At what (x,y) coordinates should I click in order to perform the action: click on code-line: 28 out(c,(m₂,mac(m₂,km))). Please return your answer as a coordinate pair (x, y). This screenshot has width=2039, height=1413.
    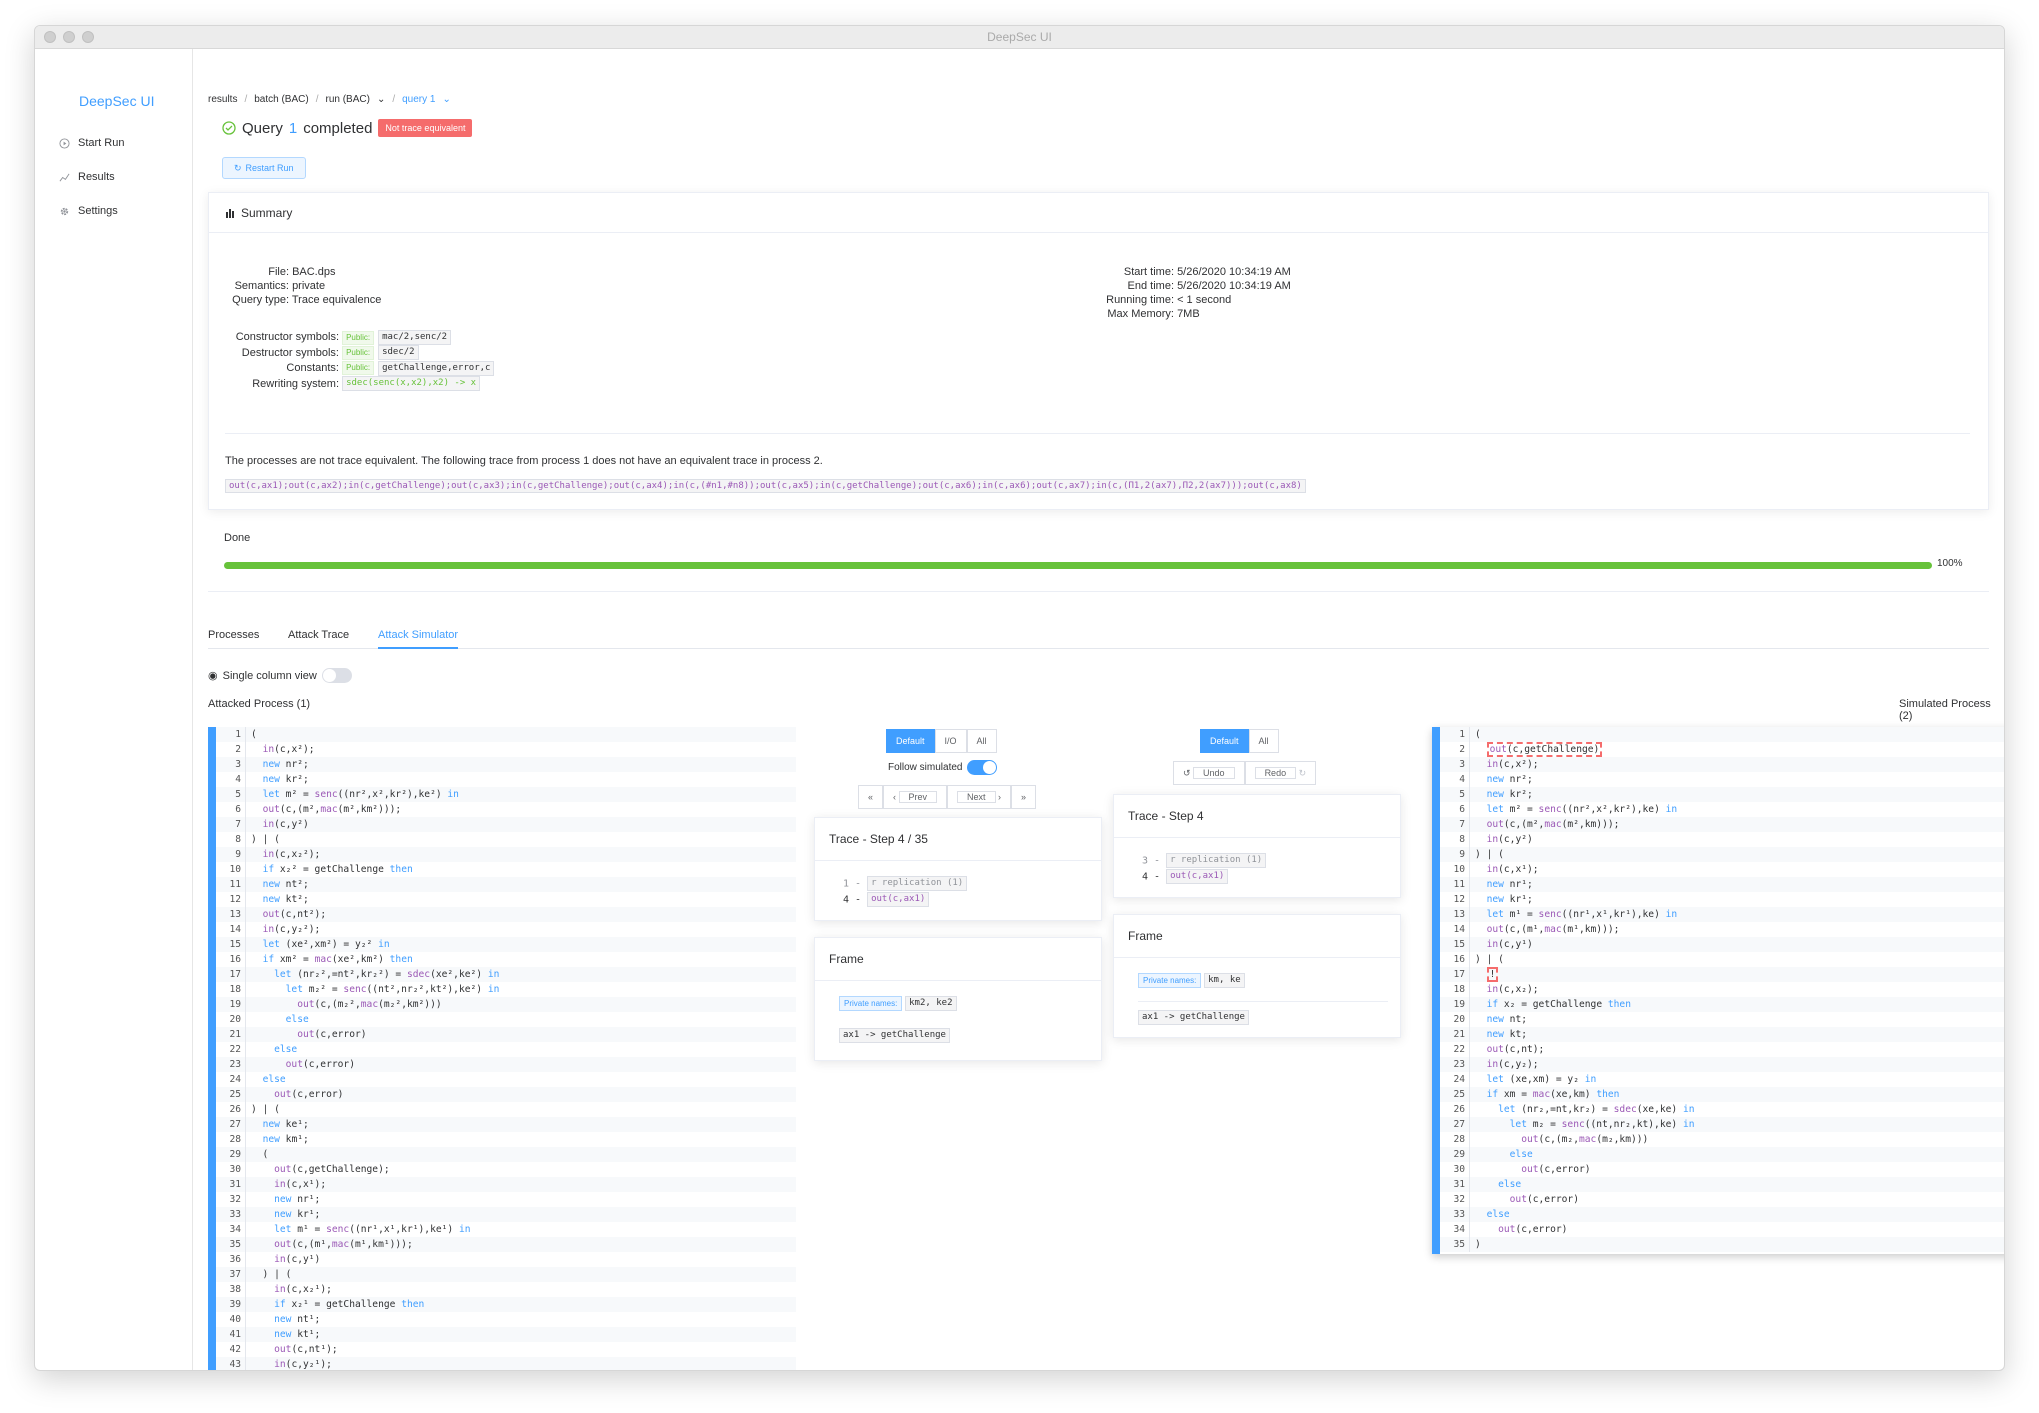
    Looking at the image, I should click on (1722, 1139).